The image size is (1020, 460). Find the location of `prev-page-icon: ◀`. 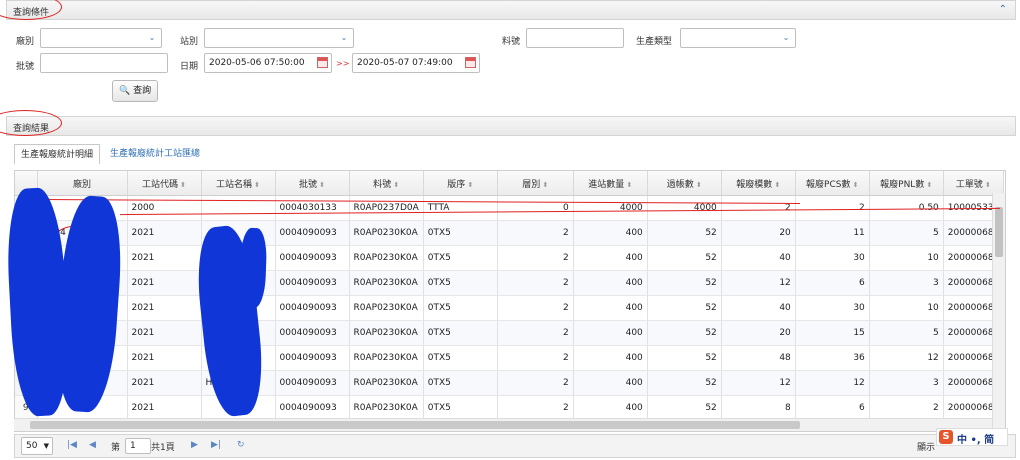

prev-page-icon: ◀ is located at coordinates (92, 445).